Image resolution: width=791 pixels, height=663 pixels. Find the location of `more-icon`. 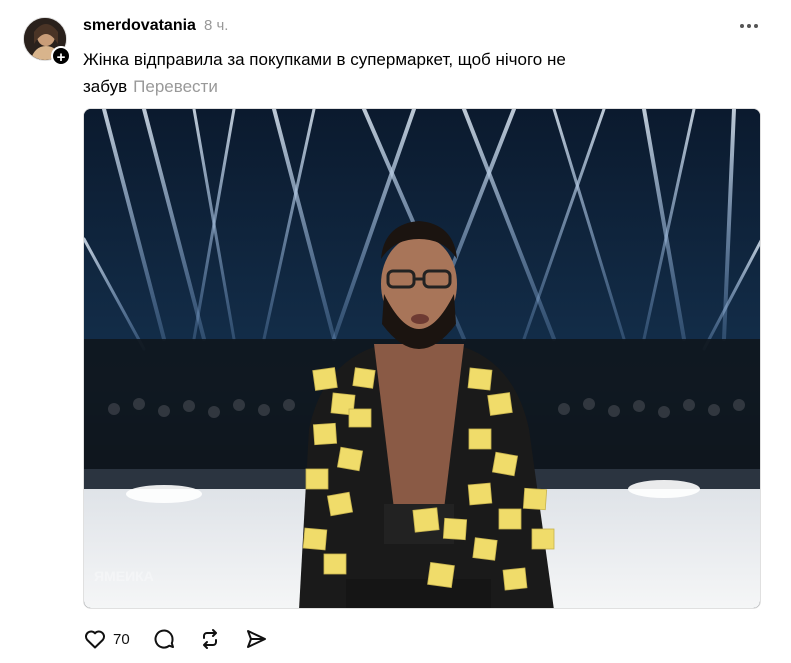

more-icon is located at coordinates (749, 26).